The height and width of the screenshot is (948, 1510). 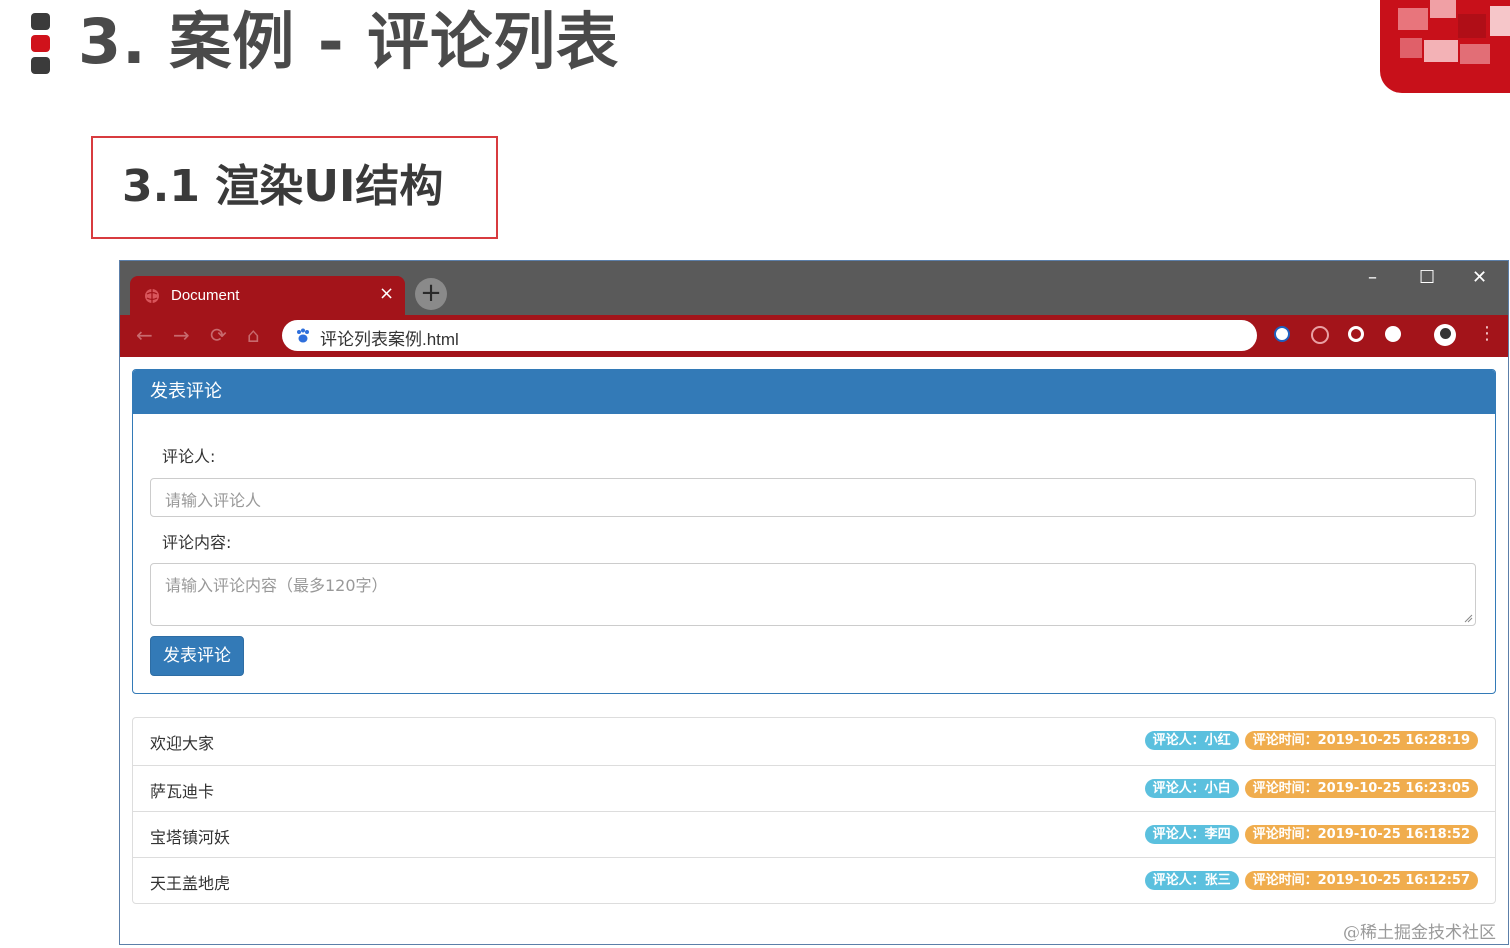 What do you see at coordinates (1468, 618) in the screenshot?
I see `resize-grip-icon` at bounding box center [1468, 618].